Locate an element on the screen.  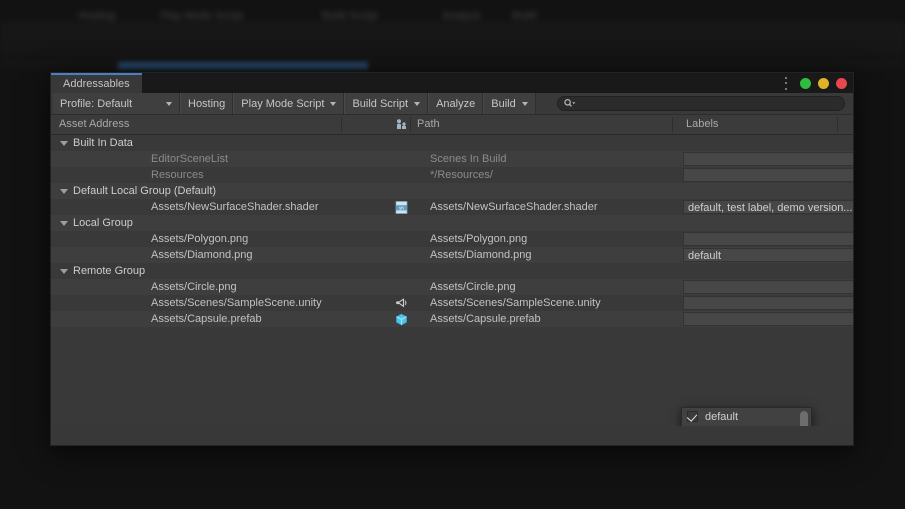
labels-popup: defaulttest labeldemo versionpreload is located at coordinates (746, 416).